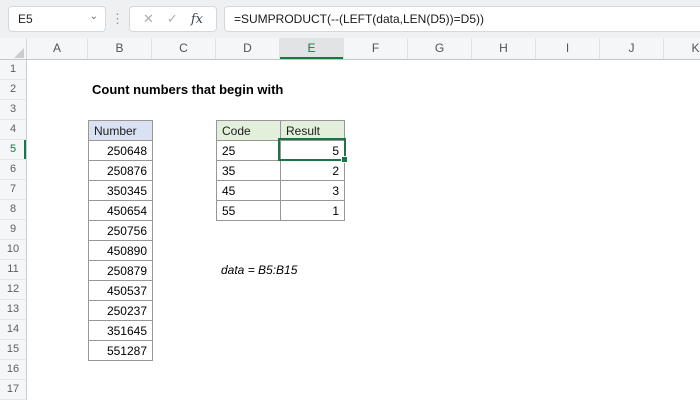  Describe the element at coordinates (25, 19) in the screenshot. I see `name-box-value: E5` at that location.